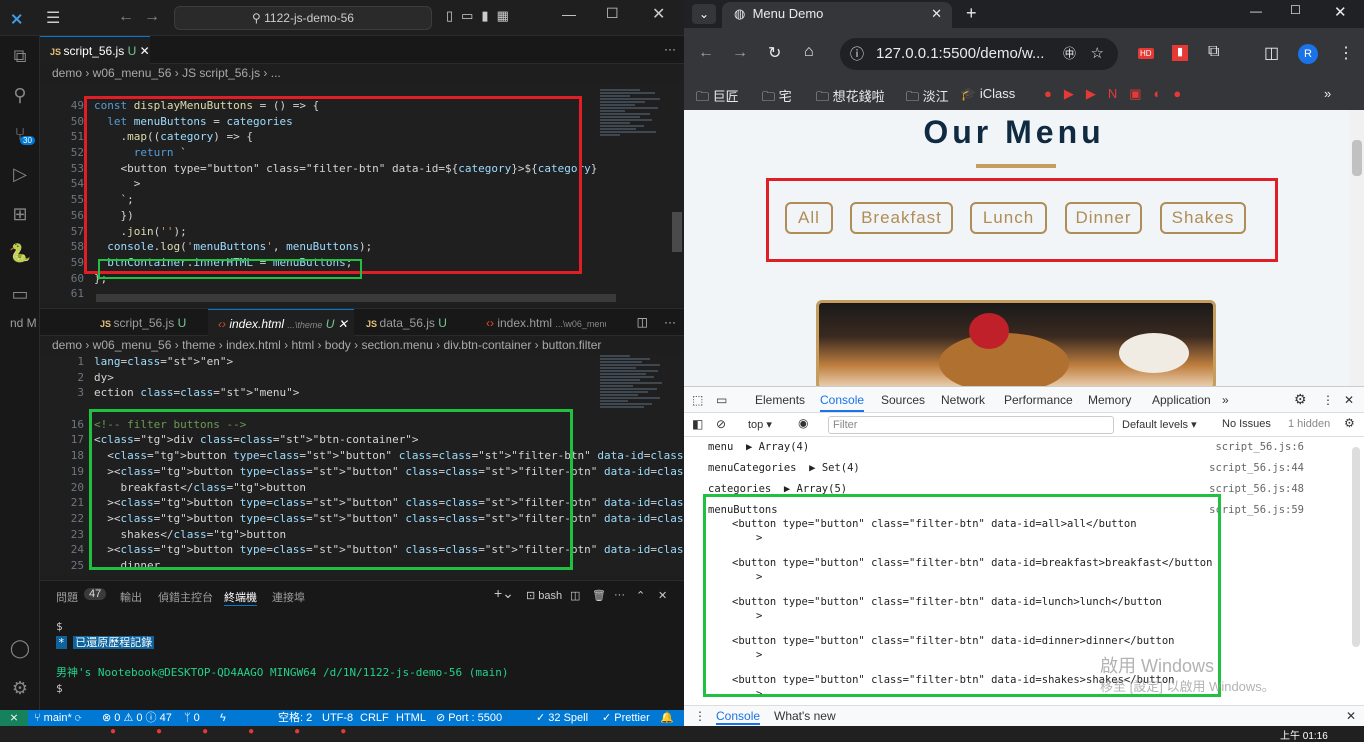 The height and width of the screenshot is (742, 1364). Describe the element at coordinates (40, 323) in the screenshot. I see `tab-nd-m: nd M` at that location.